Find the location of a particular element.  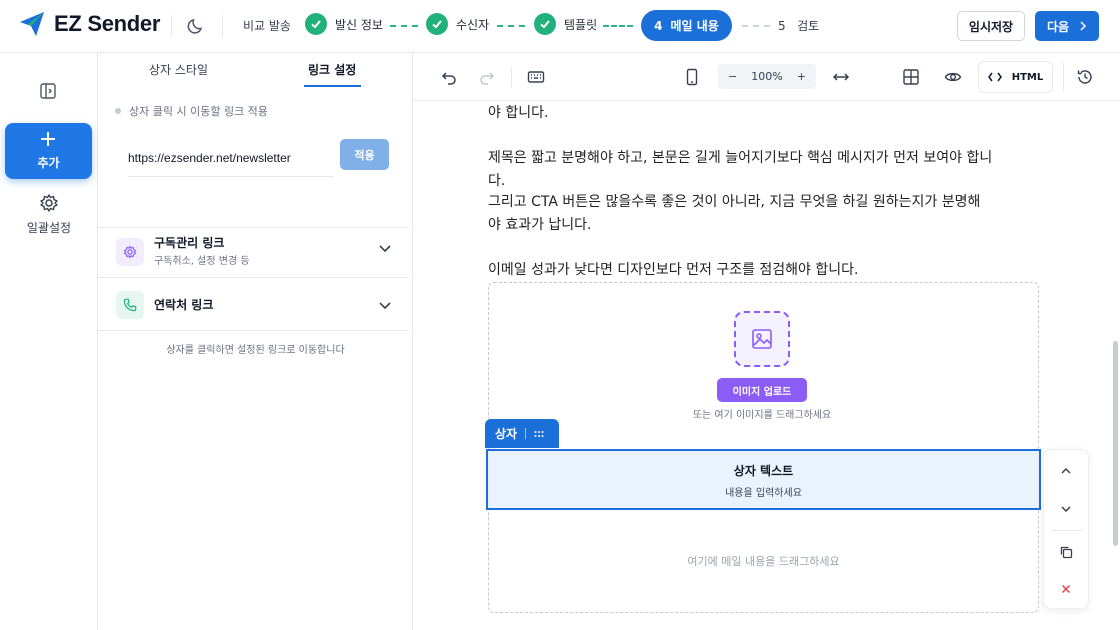

step-number: 4 is located at coordinates (658, 25).